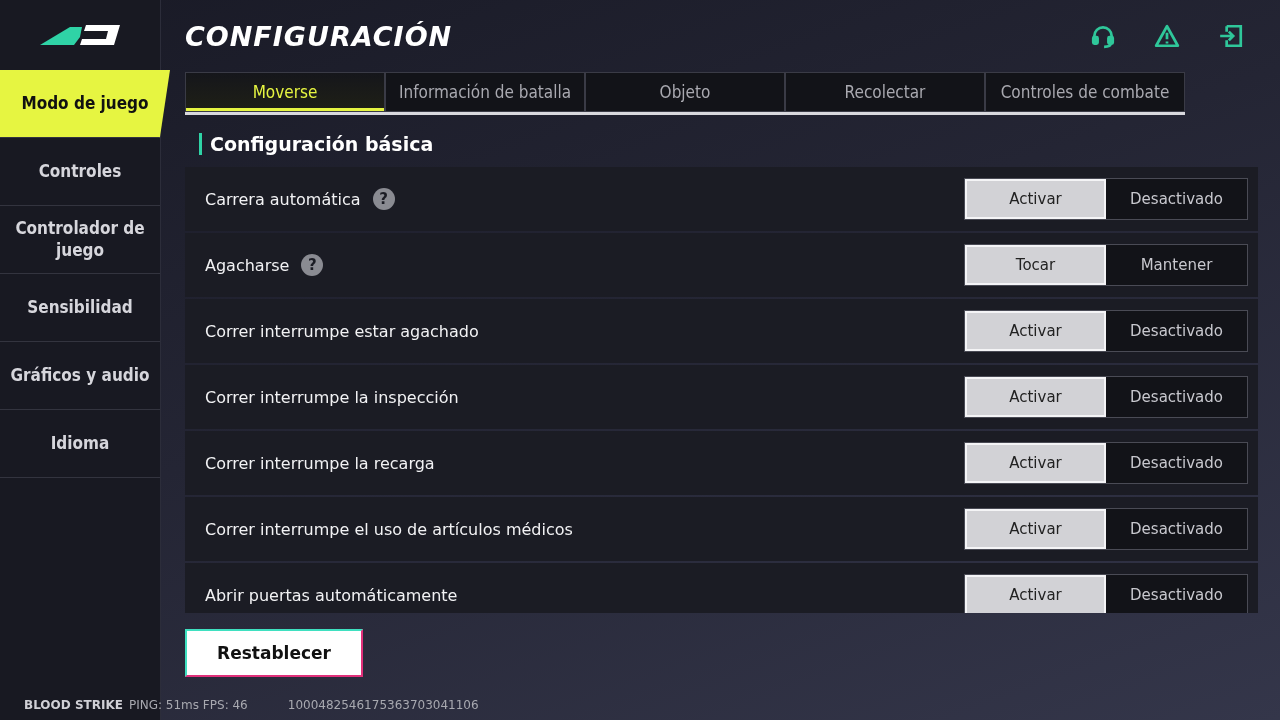  What do you see at coordinates (320, 463) in the screenshot?
I see `setting-label: Correr interrumpe la recarga` at bounding box center [320, 463].